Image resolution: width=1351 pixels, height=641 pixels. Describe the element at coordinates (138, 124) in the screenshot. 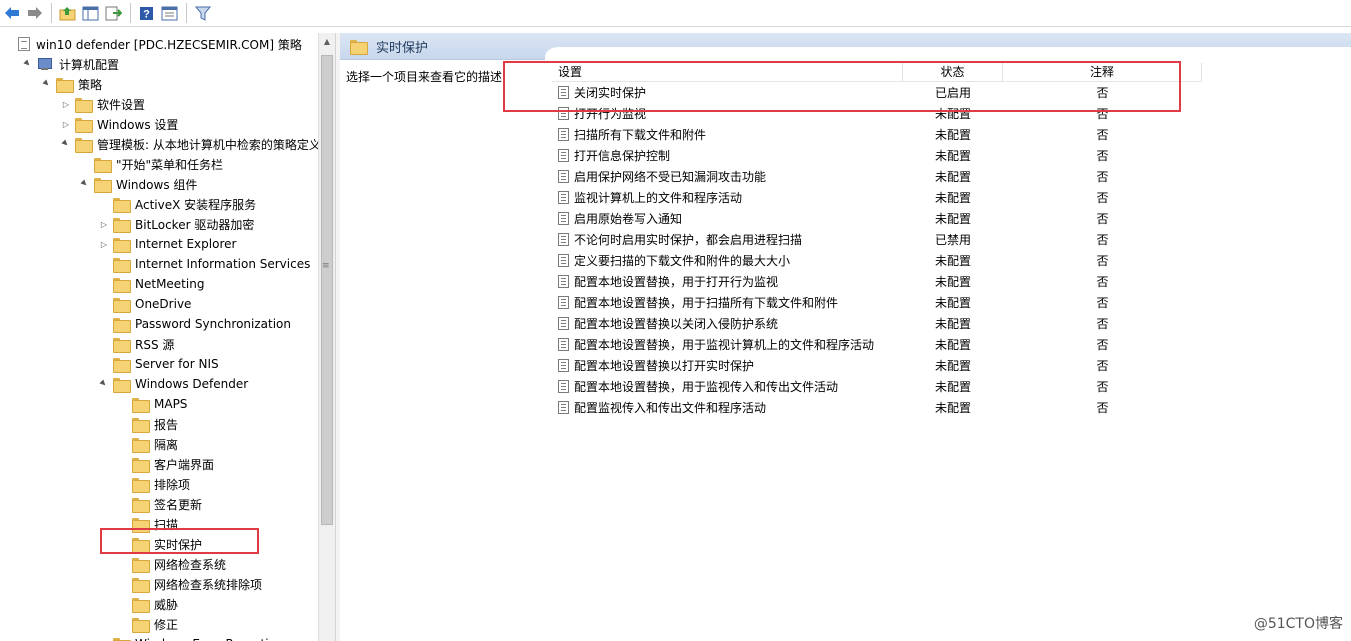

I see `tree-item-label: Windows 设置` at that location.